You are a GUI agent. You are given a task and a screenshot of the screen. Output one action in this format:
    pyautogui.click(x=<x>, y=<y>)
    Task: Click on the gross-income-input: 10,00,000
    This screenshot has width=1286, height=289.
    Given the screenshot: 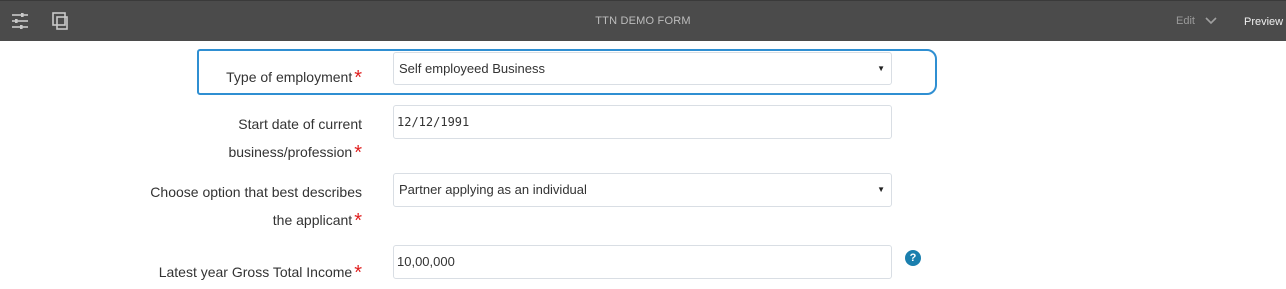 What is the action you would take?
    pyautogui.click(x=642, y=262)
    